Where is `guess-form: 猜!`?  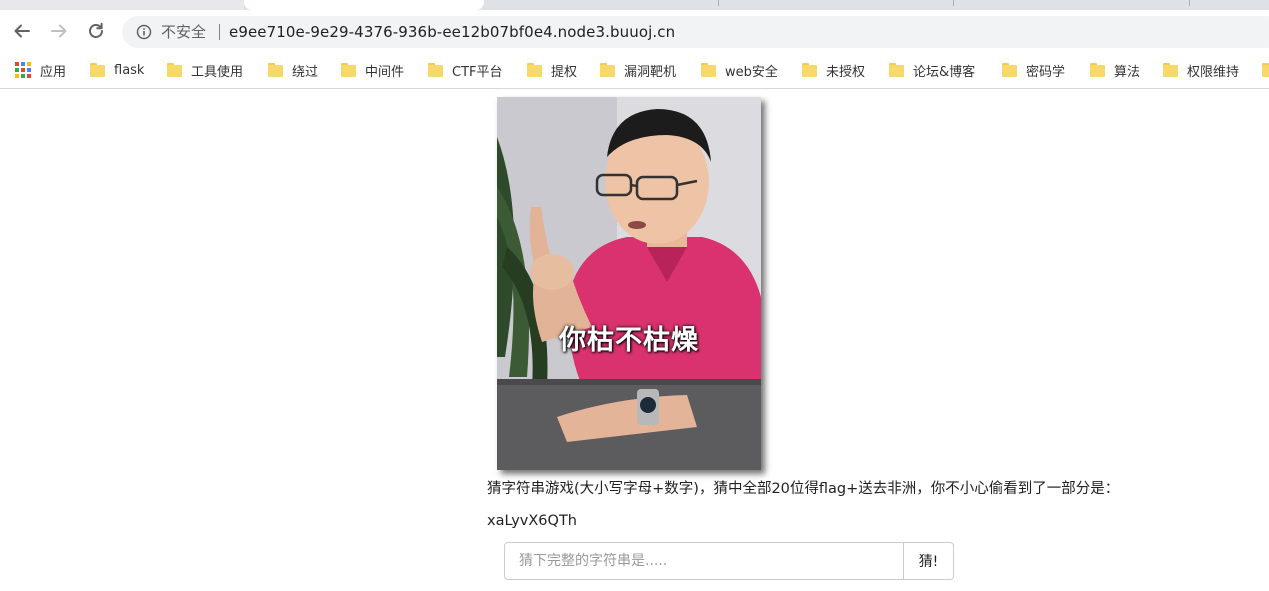
guess-form: 猜! is located at coordinates (729, 561).